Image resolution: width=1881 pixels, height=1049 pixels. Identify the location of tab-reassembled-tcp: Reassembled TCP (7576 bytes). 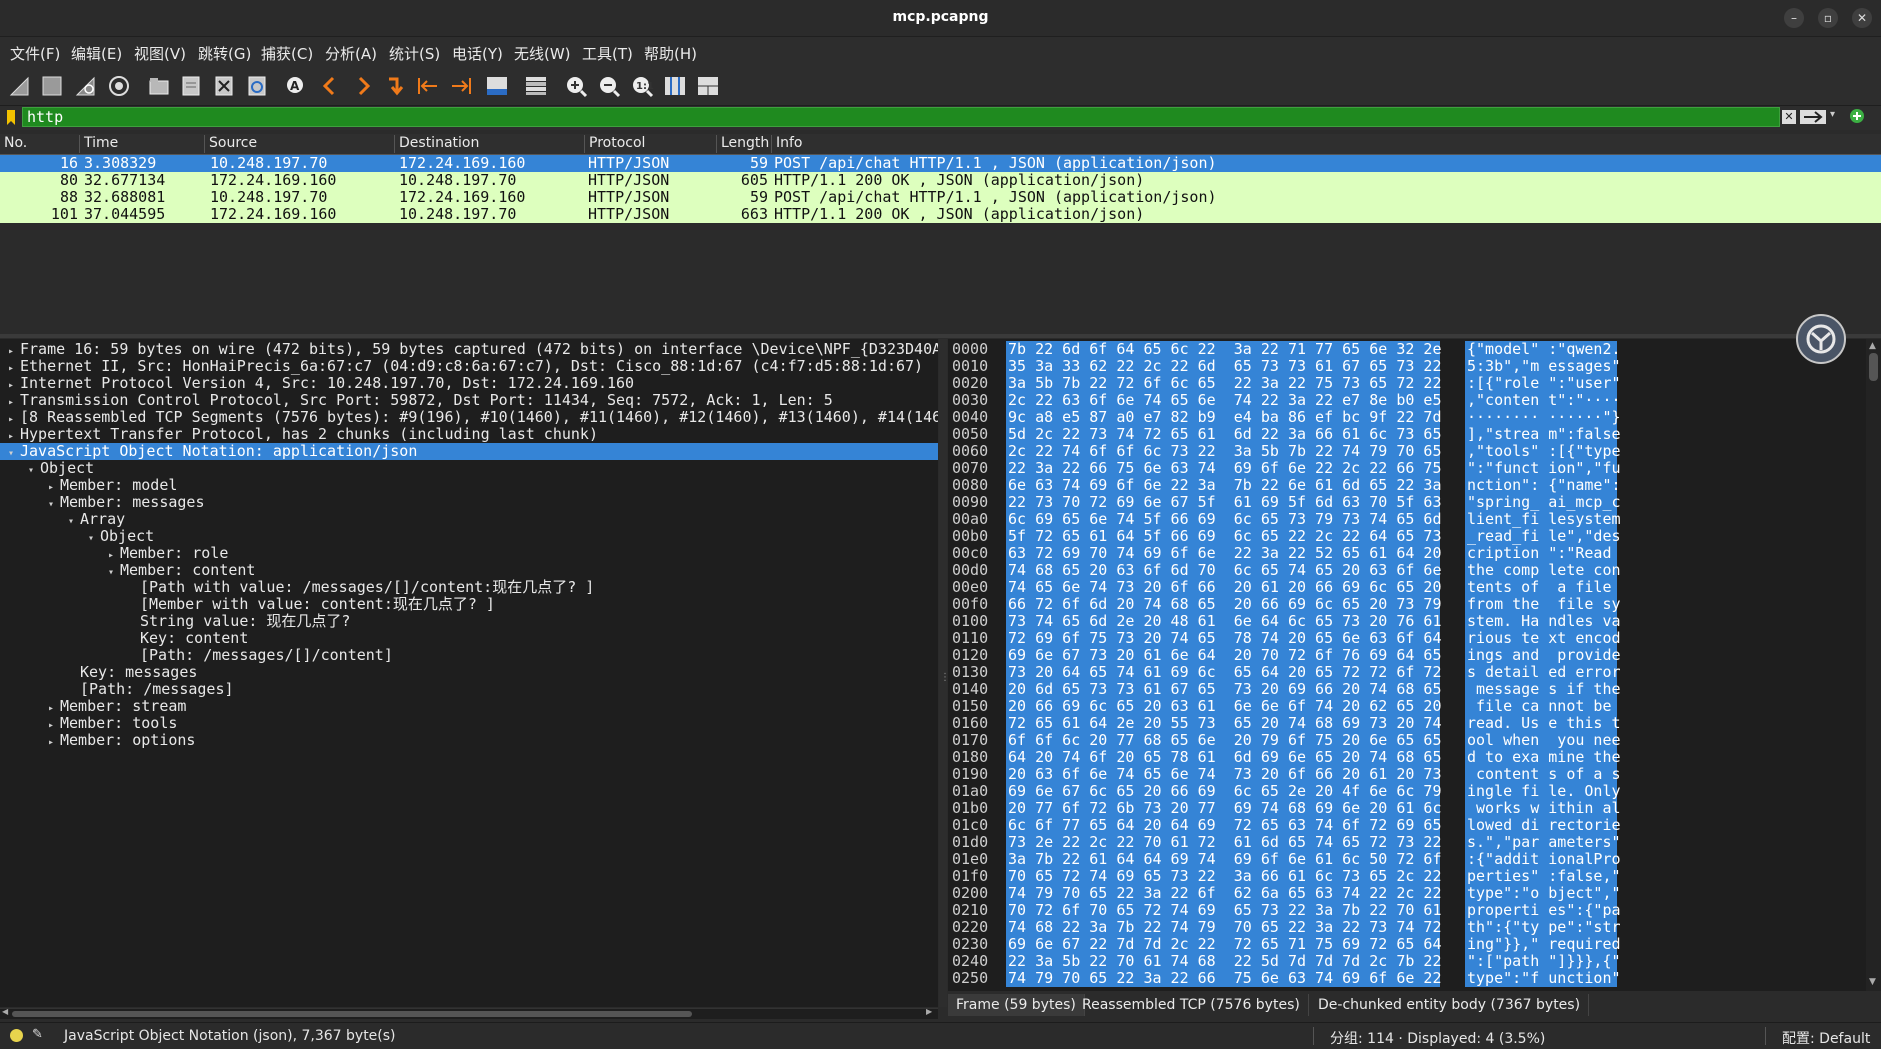
(1191, 1005).